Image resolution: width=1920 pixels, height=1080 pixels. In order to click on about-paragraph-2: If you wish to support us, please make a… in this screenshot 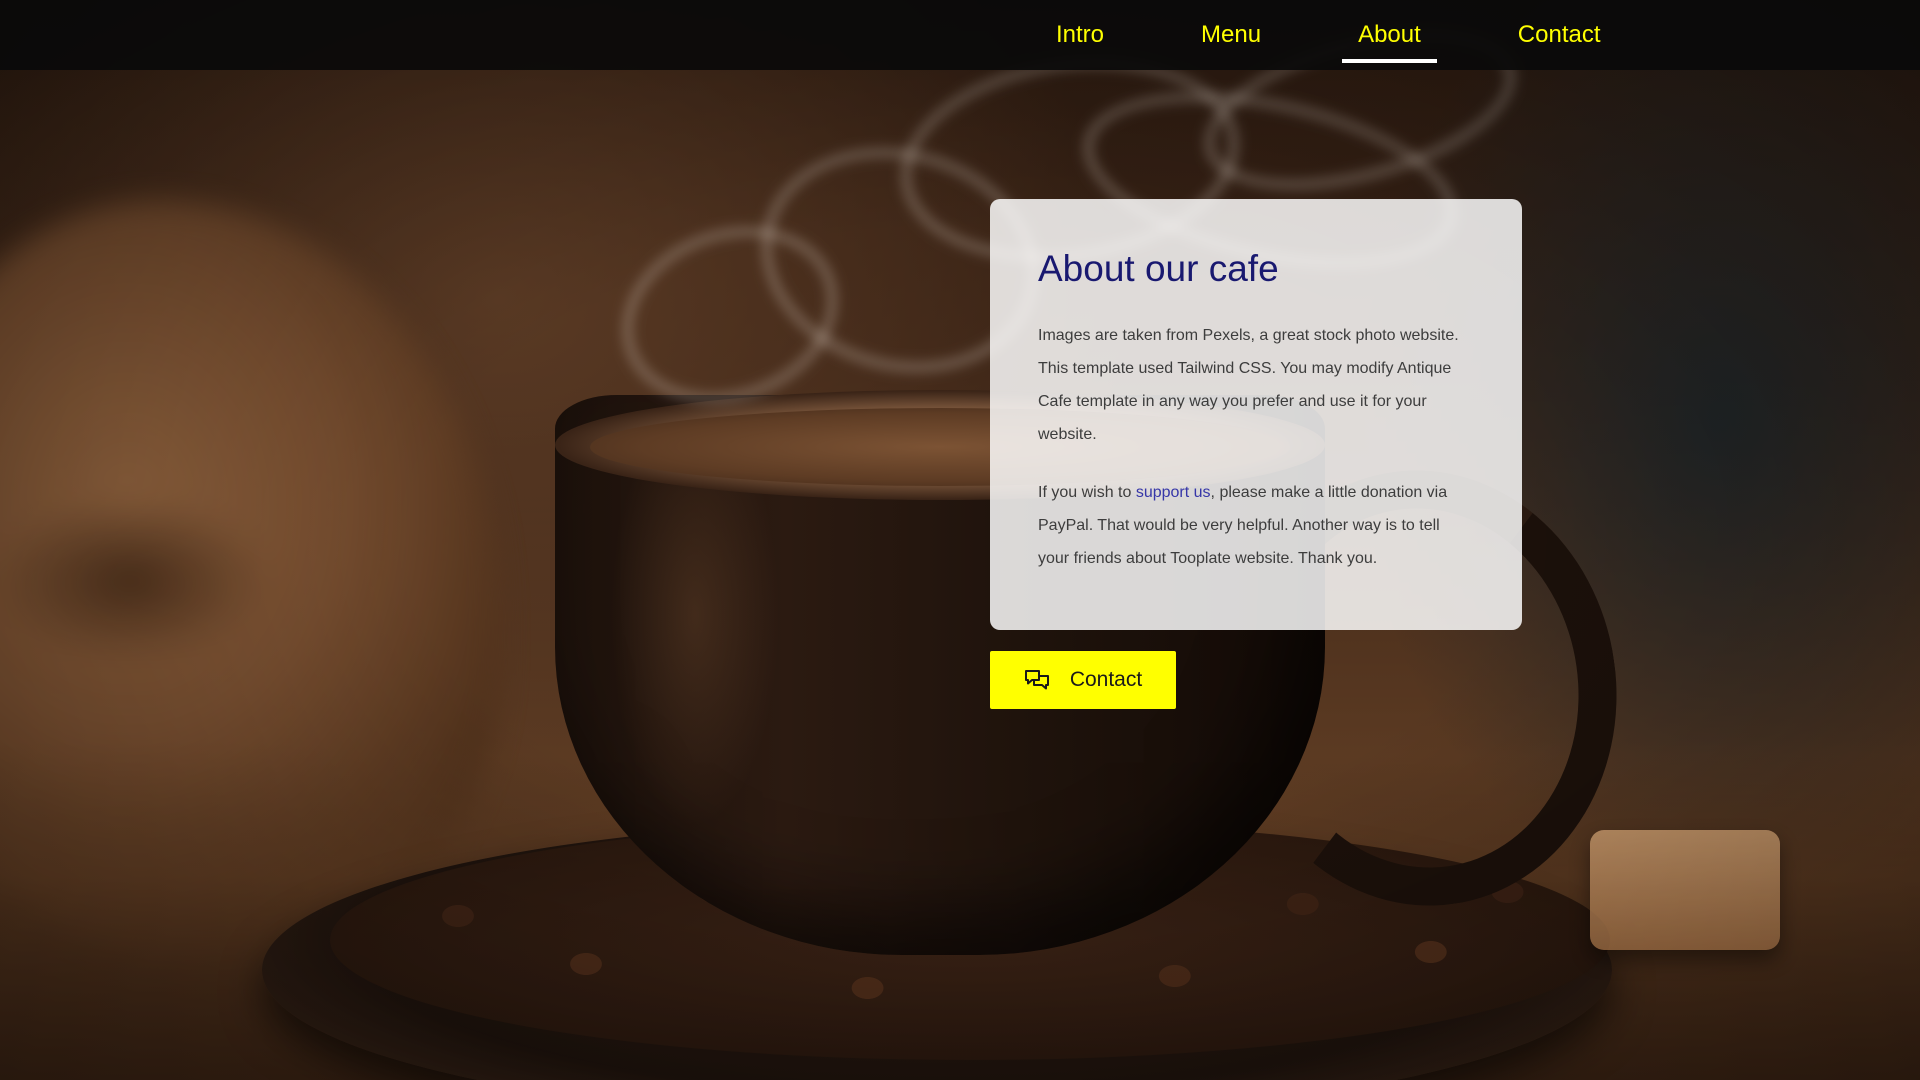, I will do `click(1256, 525)`.